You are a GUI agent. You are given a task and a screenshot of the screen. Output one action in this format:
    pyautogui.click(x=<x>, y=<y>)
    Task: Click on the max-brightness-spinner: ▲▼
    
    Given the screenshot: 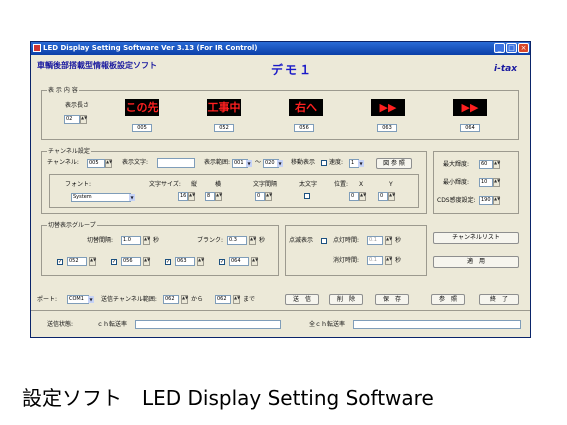 What is the action you would take?
    pyautogui.click(x=496, y=164)
    